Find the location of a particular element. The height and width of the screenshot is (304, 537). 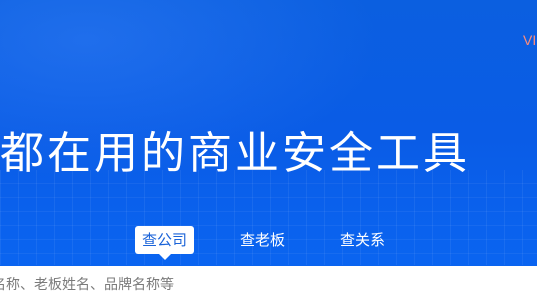

tab-relation: 查关系 is located at coordinates (362, 240).